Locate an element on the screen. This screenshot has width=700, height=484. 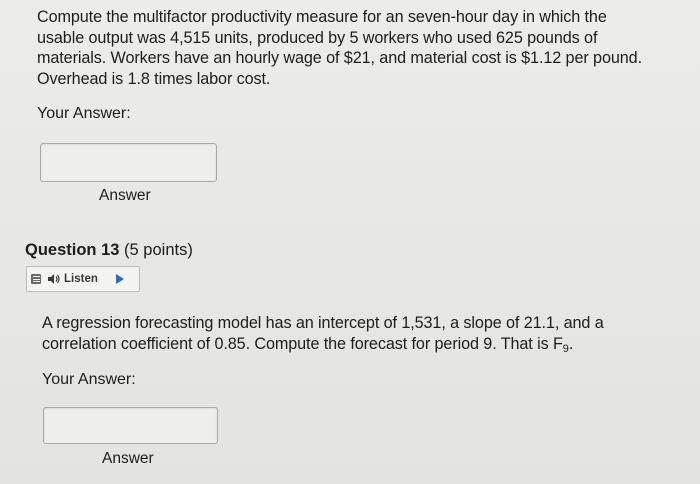
question-13-answer-input is located at coordinates (130, 425).